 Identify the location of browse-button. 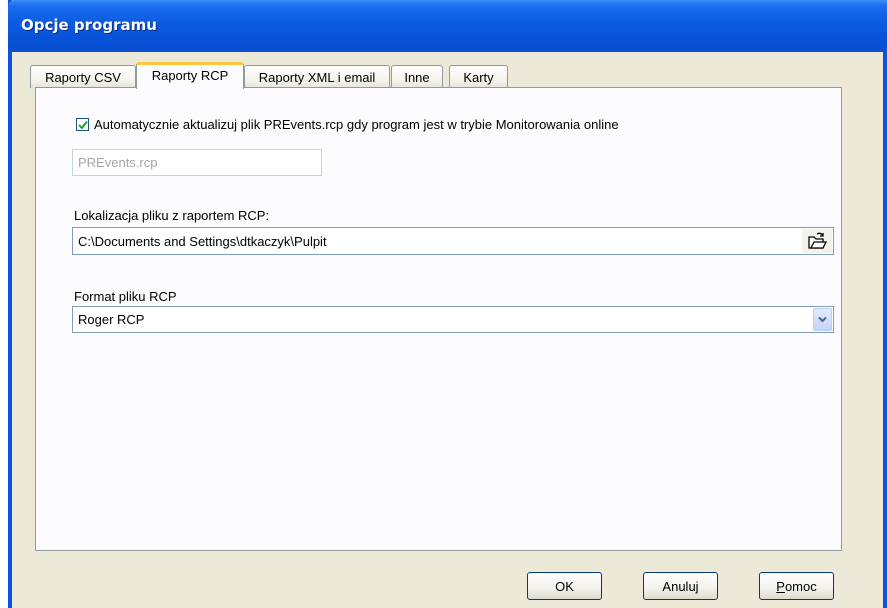
(817, 241).